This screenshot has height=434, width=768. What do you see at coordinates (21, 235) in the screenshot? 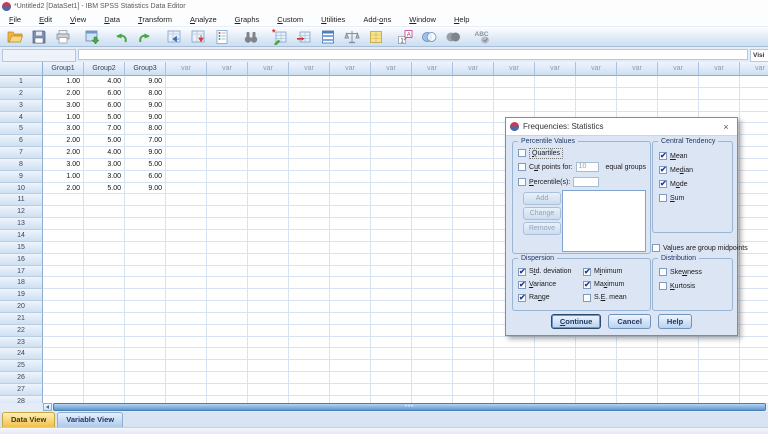
I see `row-header: 14` at bounding box center [21, 235].